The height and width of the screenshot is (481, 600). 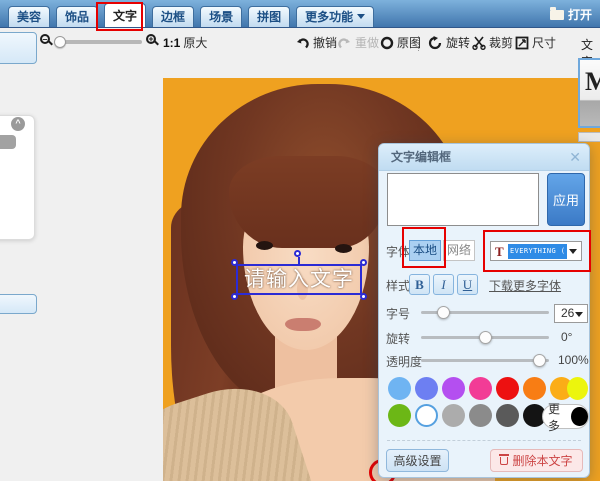 I want to click on zoom-in-button: +, so click(x=152, y=40).